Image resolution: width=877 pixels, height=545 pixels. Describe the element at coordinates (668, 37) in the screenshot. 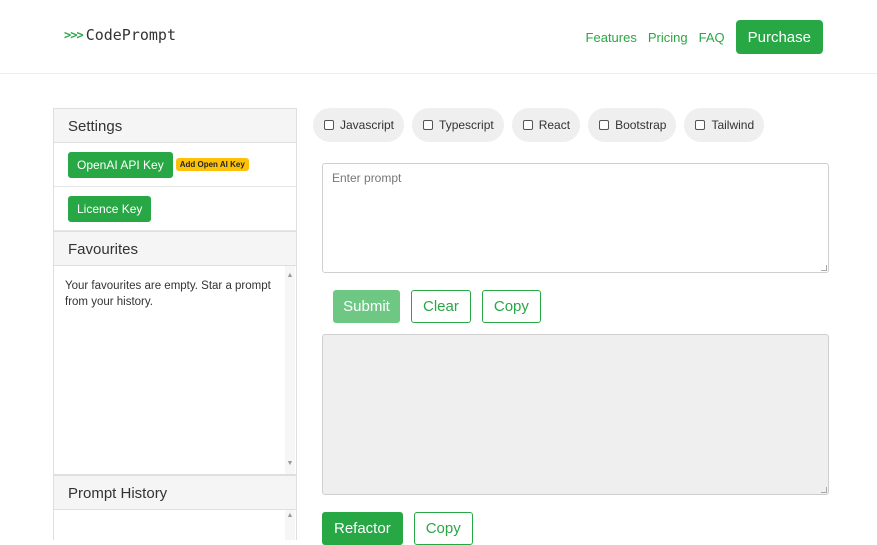

I see `nav-link-pricing: Pricing` at that location.